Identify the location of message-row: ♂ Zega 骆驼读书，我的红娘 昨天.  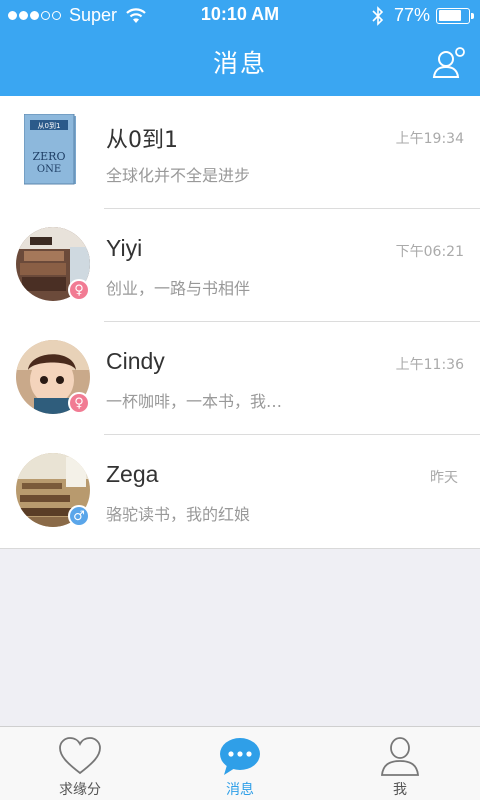
(240, 491).